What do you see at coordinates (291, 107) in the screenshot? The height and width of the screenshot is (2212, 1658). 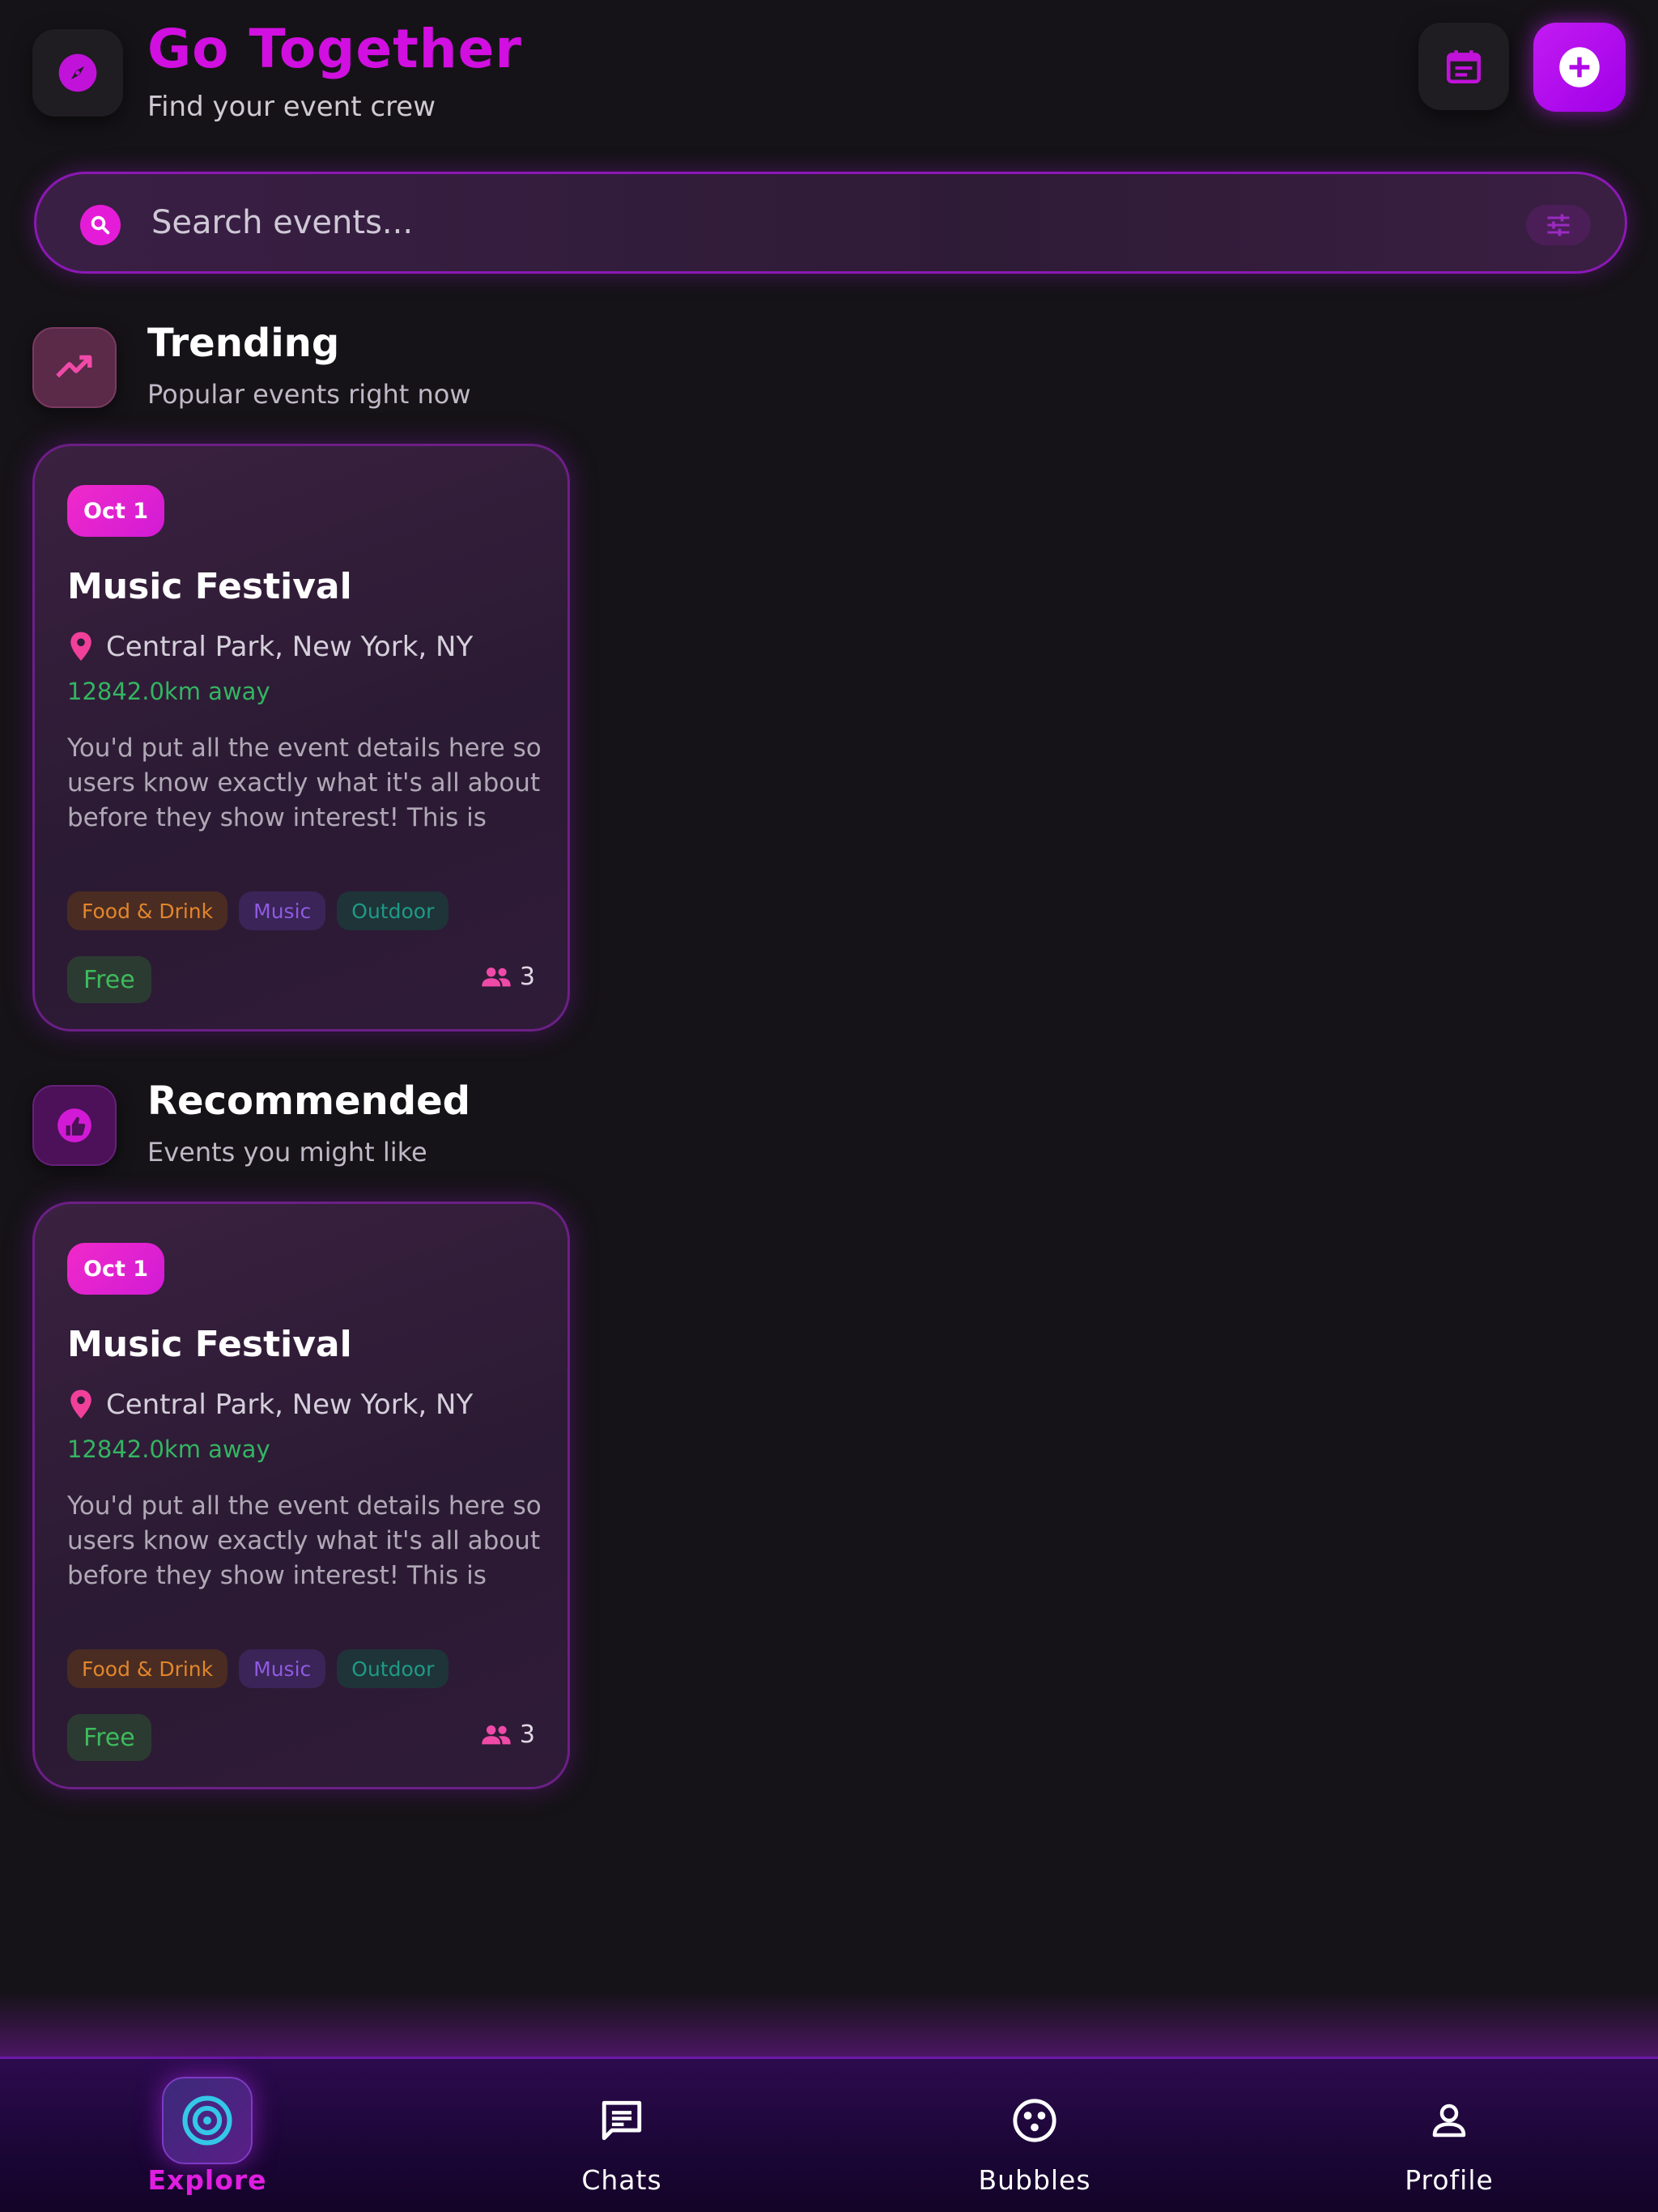 I see `app-subtitle: Find your event crew` at bounding box center [291, 107].